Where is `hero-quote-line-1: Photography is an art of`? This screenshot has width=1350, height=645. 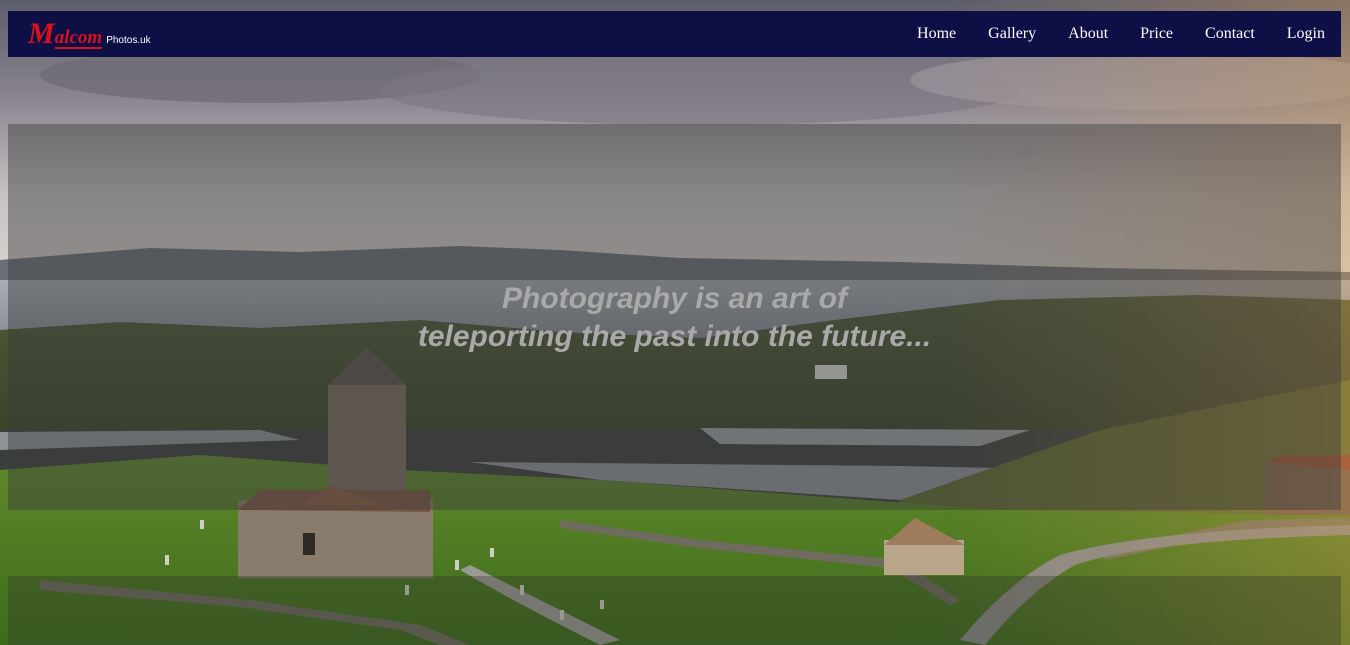
hero-quote-line-1: Photography is an art of is located at coordinates (674, 298).